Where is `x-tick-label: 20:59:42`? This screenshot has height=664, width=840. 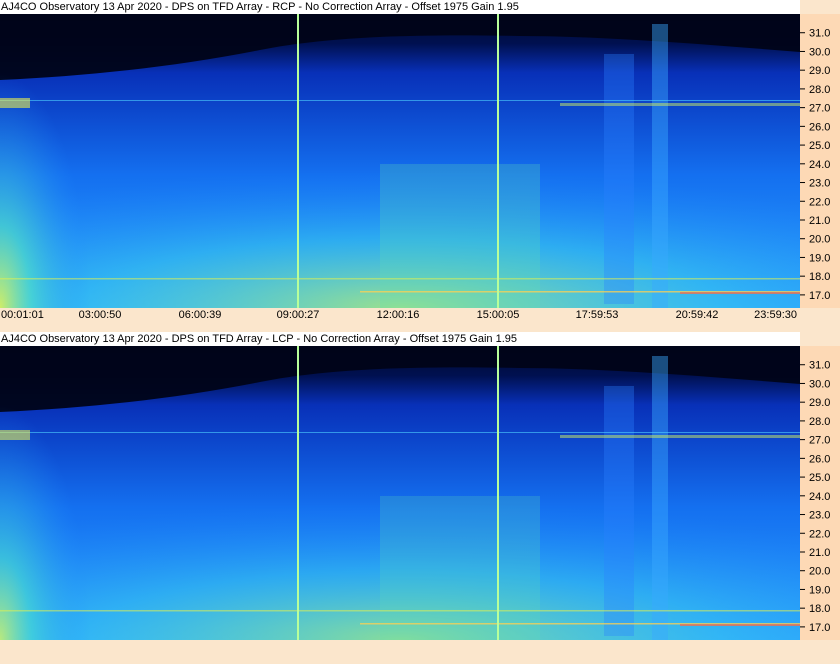
x-tick-label: 20:59:42 is located at coordinates (697, 315).